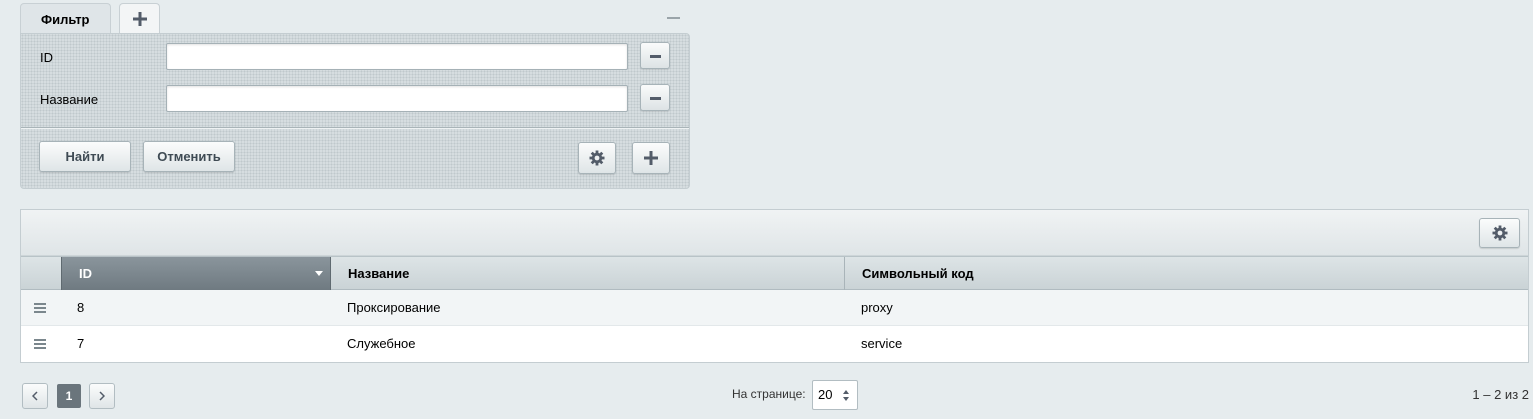 This screenshot has height=419, width=1533. What do you see at coordinates (655, 97) in the screenshot?
I see `remove-name-field-button` at bounding box center [655, 97].